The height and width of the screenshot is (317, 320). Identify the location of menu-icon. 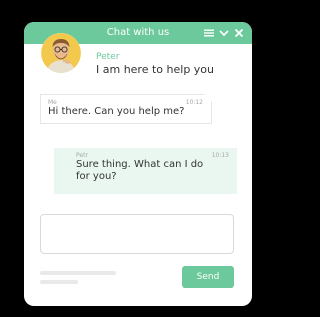
(209, 33).